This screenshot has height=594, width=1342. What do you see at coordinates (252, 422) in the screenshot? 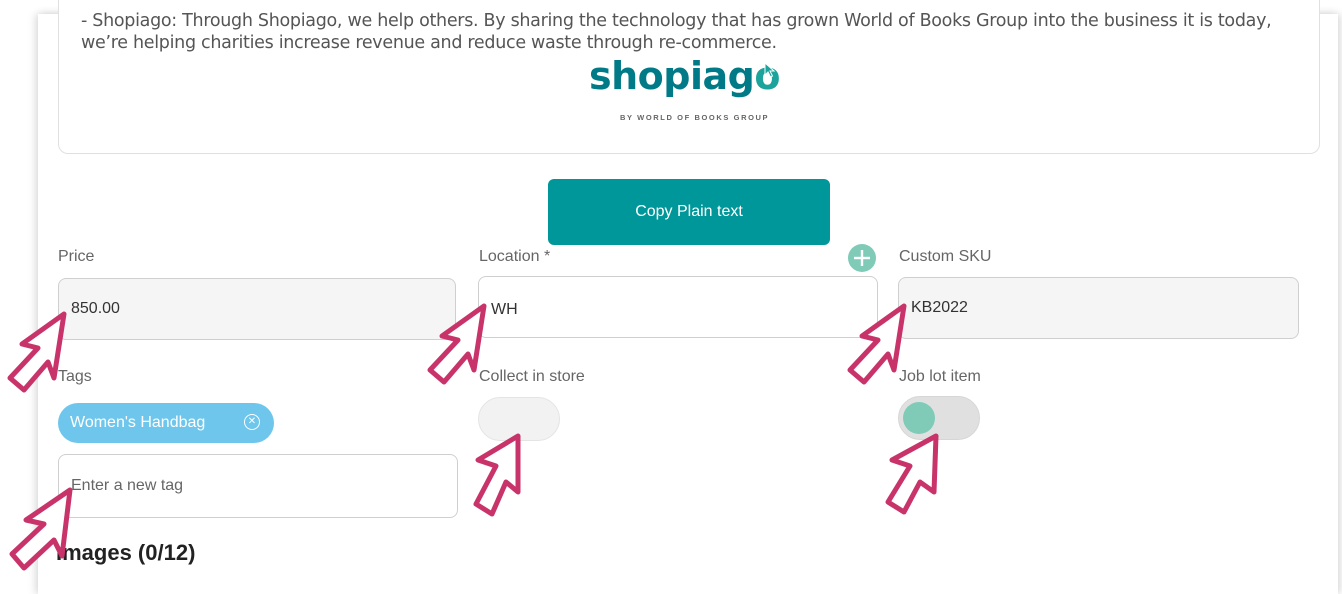
I see `close-circle-icon: ✕` at bounding box center [252, 422].